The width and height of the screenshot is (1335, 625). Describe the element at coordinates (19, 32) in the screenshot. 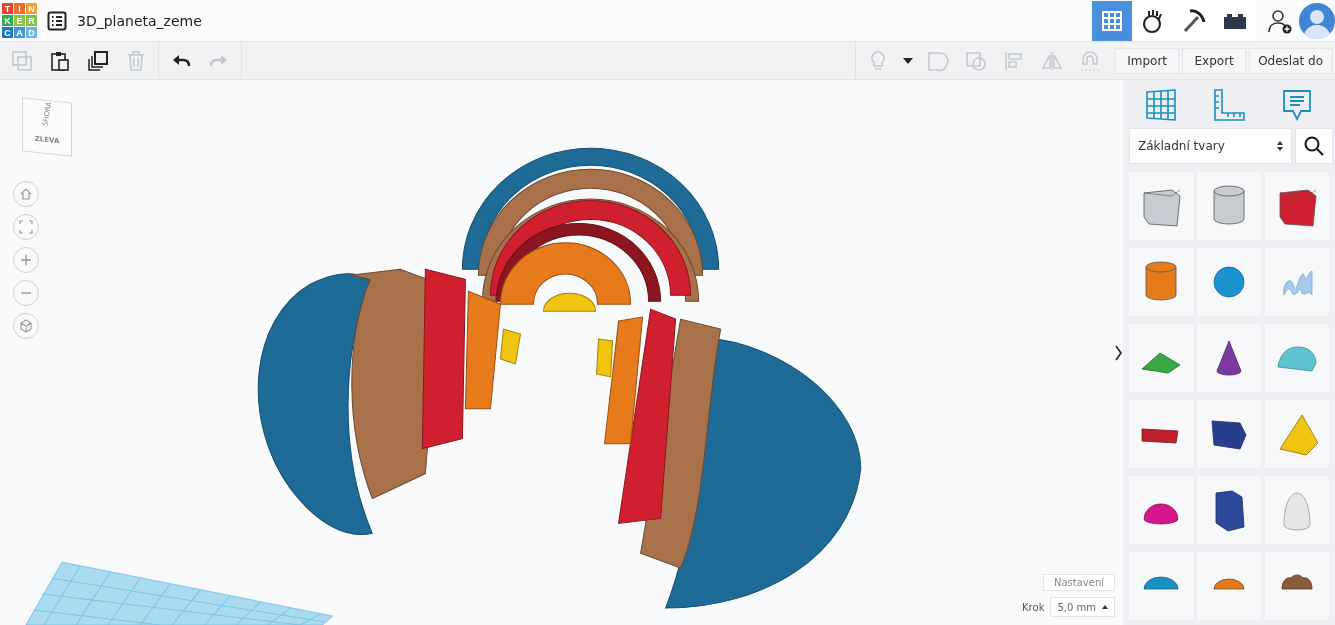

I see `logo-letter: A` at that location.